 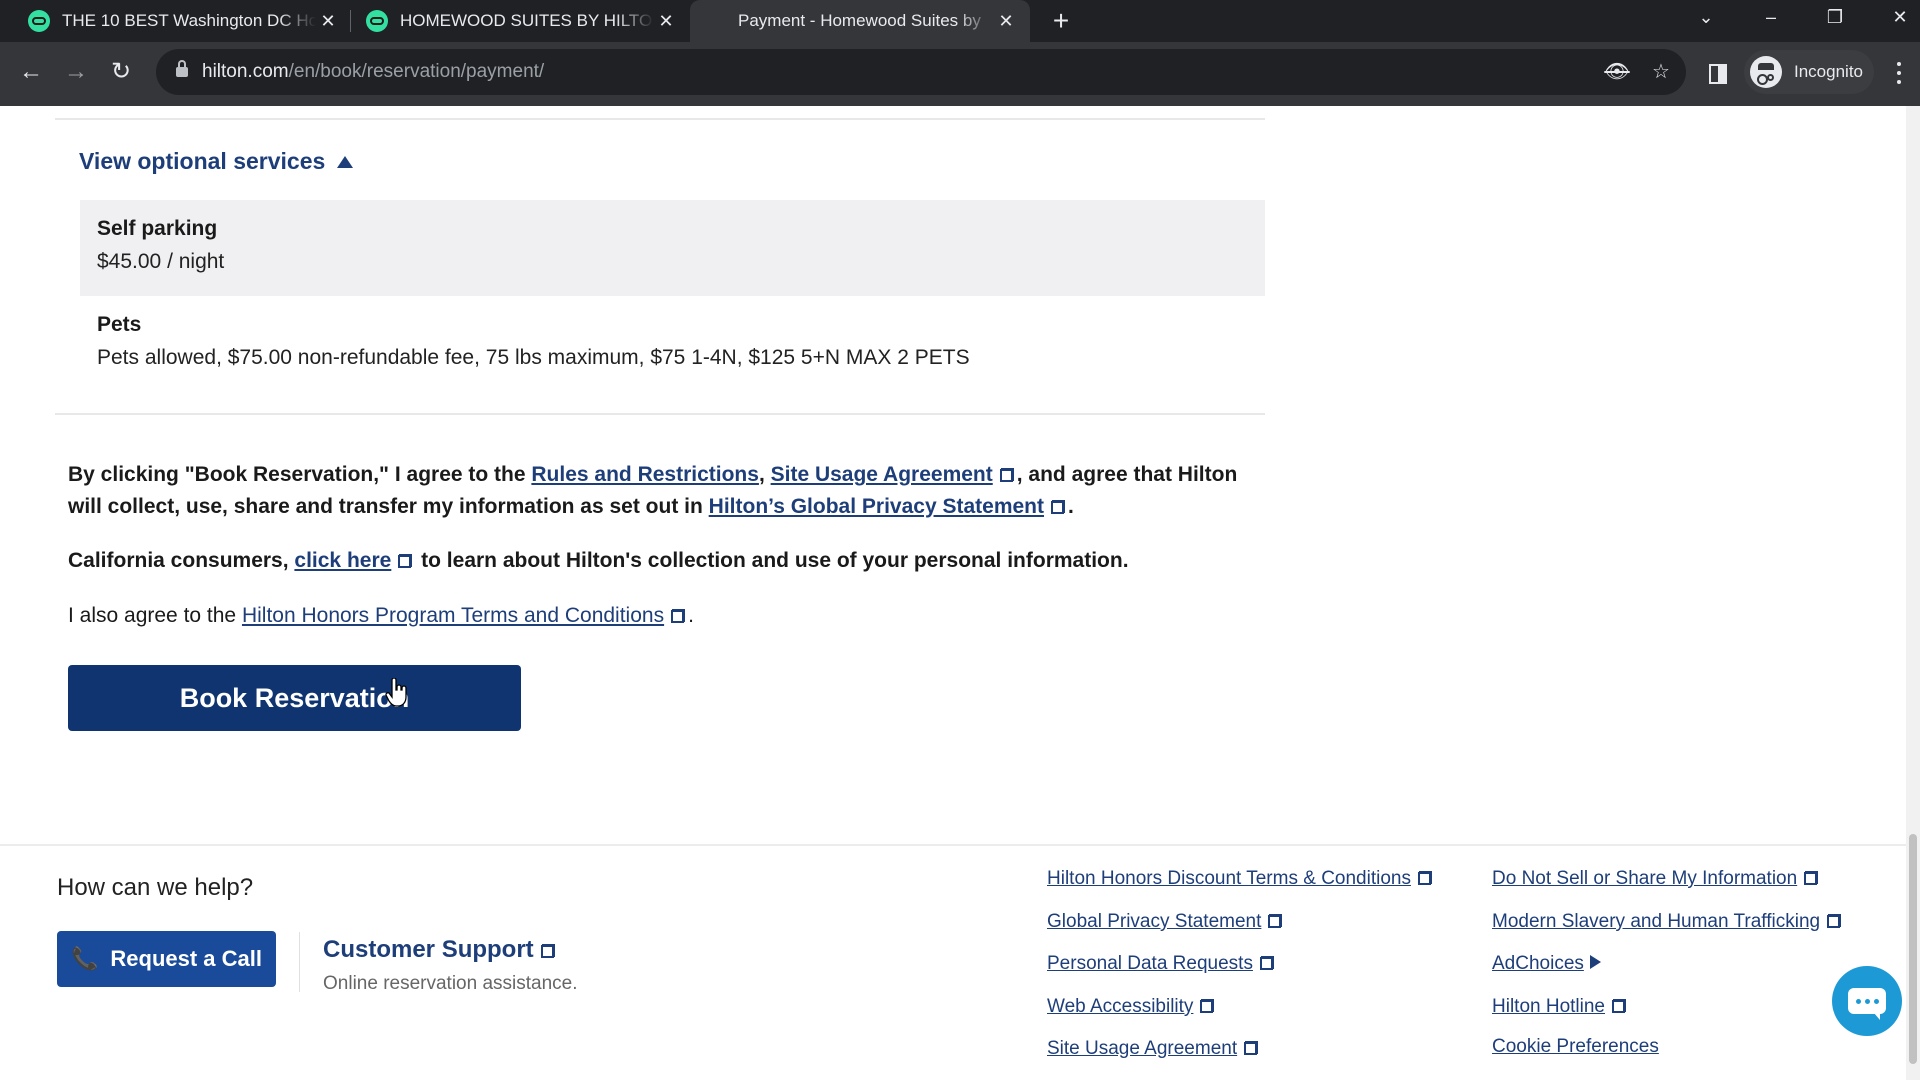 I want to click on support-description: Online reservation assistance., so click(x=450, y=983).